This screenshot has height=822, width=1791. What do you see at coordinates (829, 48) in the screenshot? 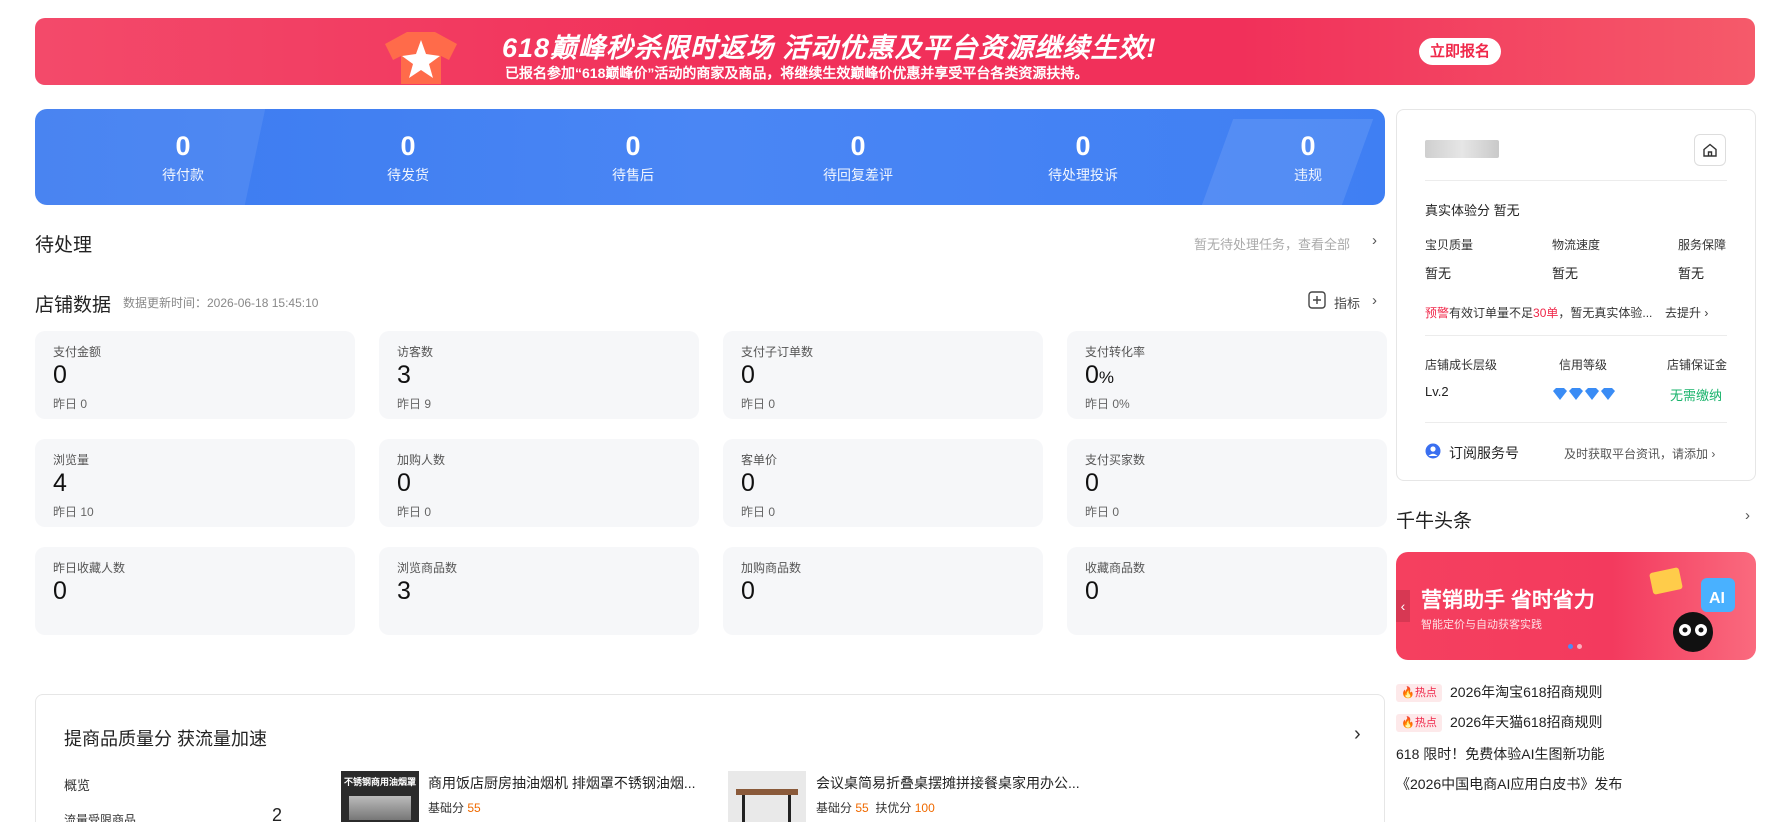
I see `banner-title: 618巅峰秒杀限时返场 活动优惠及平台资源继续生效!` at bounding box center [829, 48].